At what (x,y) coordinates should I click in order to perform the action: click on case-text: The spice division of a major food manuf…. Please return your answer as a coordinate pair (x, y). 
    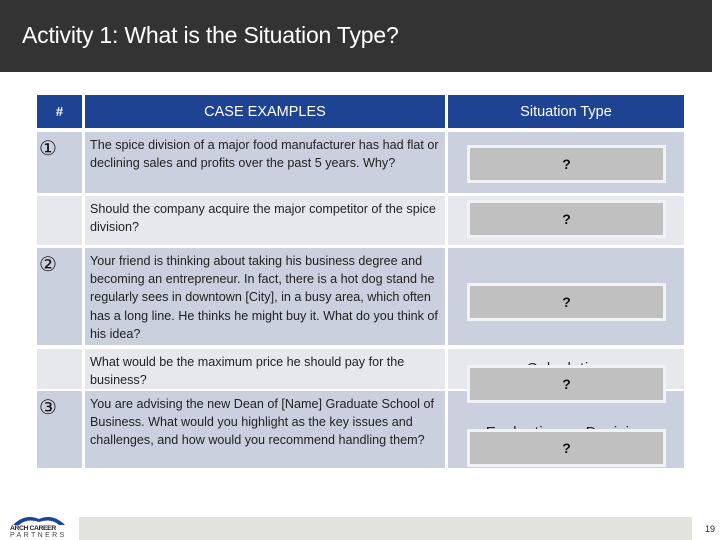
    Looking at the image, I should click on (265, 162).